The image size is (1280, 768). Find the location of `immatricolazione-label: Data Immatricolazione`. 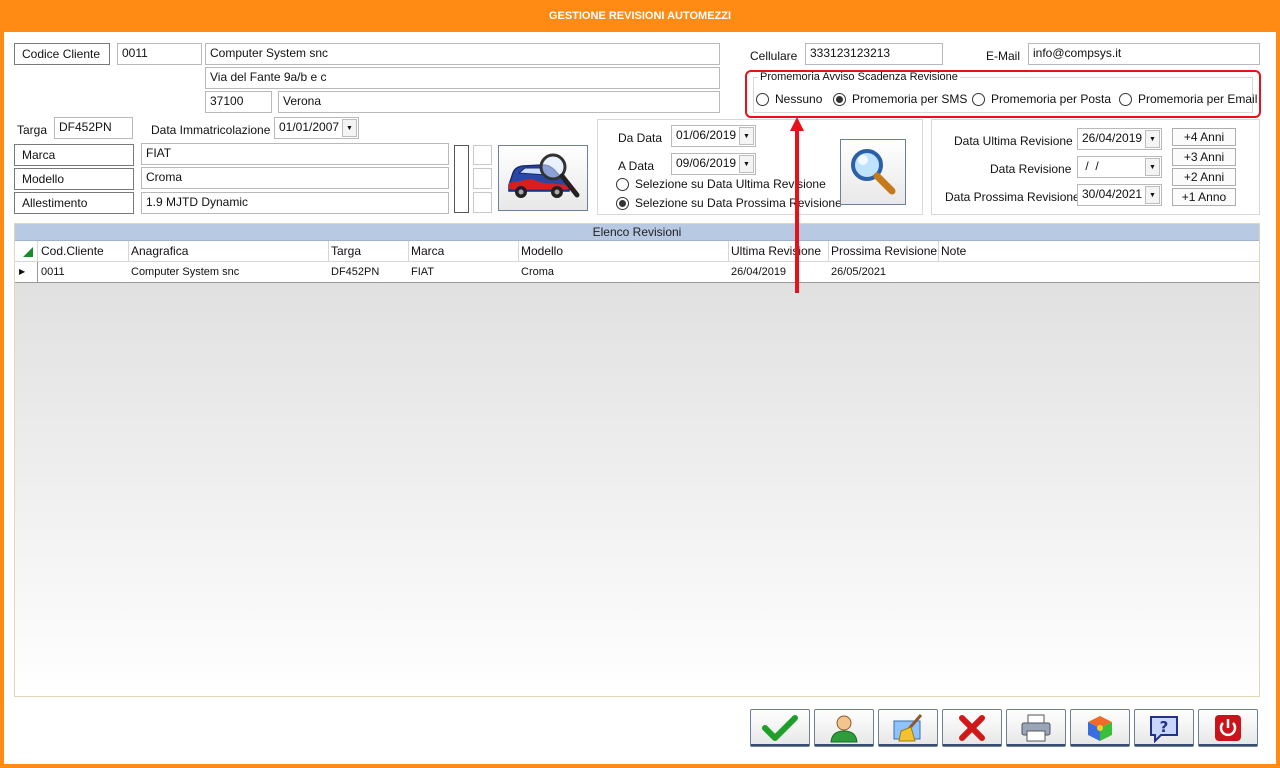

immatricolazione-label: Data Immatricolazione is located at coordinates (211, 130).